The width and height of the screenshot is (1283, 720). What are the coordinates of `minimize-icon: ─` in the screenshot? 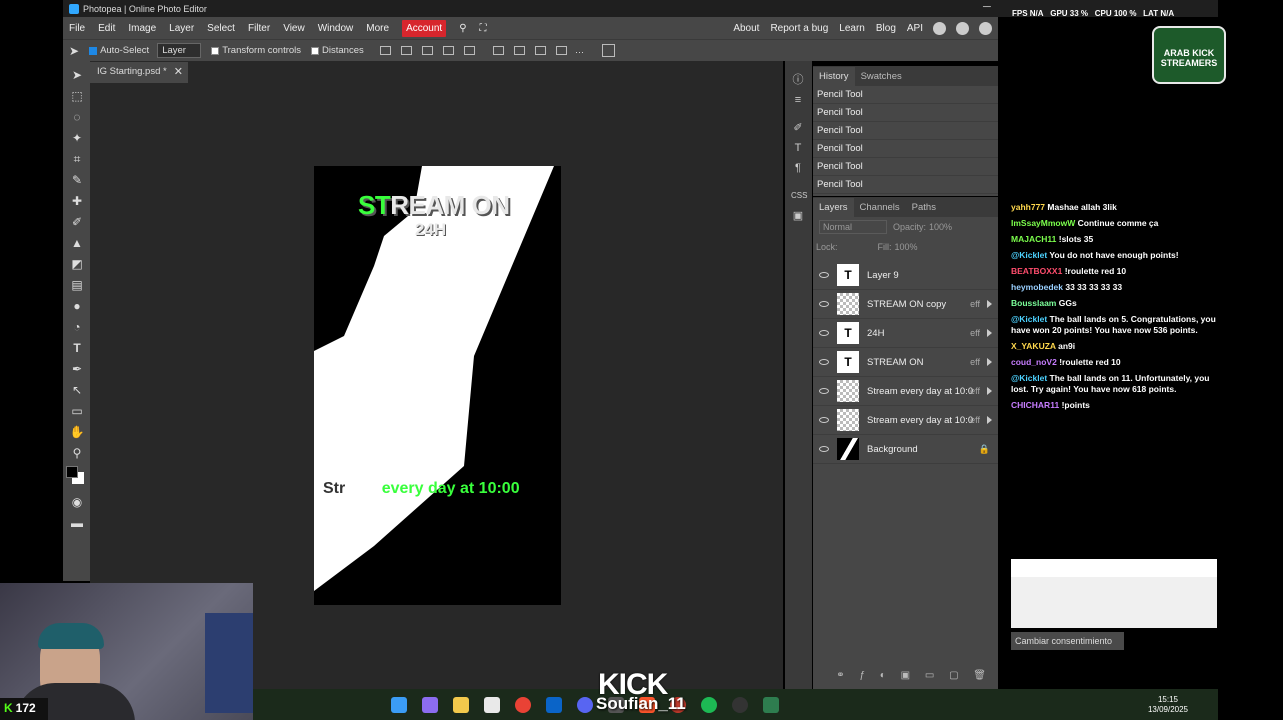 It's located at (987, 7).